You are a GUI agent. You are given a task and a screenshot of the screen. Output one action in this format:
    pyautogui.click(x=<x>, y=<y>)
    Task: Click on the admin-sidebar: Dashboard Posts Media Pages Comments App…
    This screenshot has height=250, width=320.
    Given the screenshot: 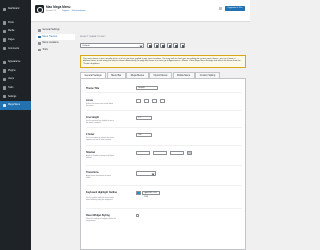 What is the action you would take?
    pyautogui.click(x=15, y=125)
    